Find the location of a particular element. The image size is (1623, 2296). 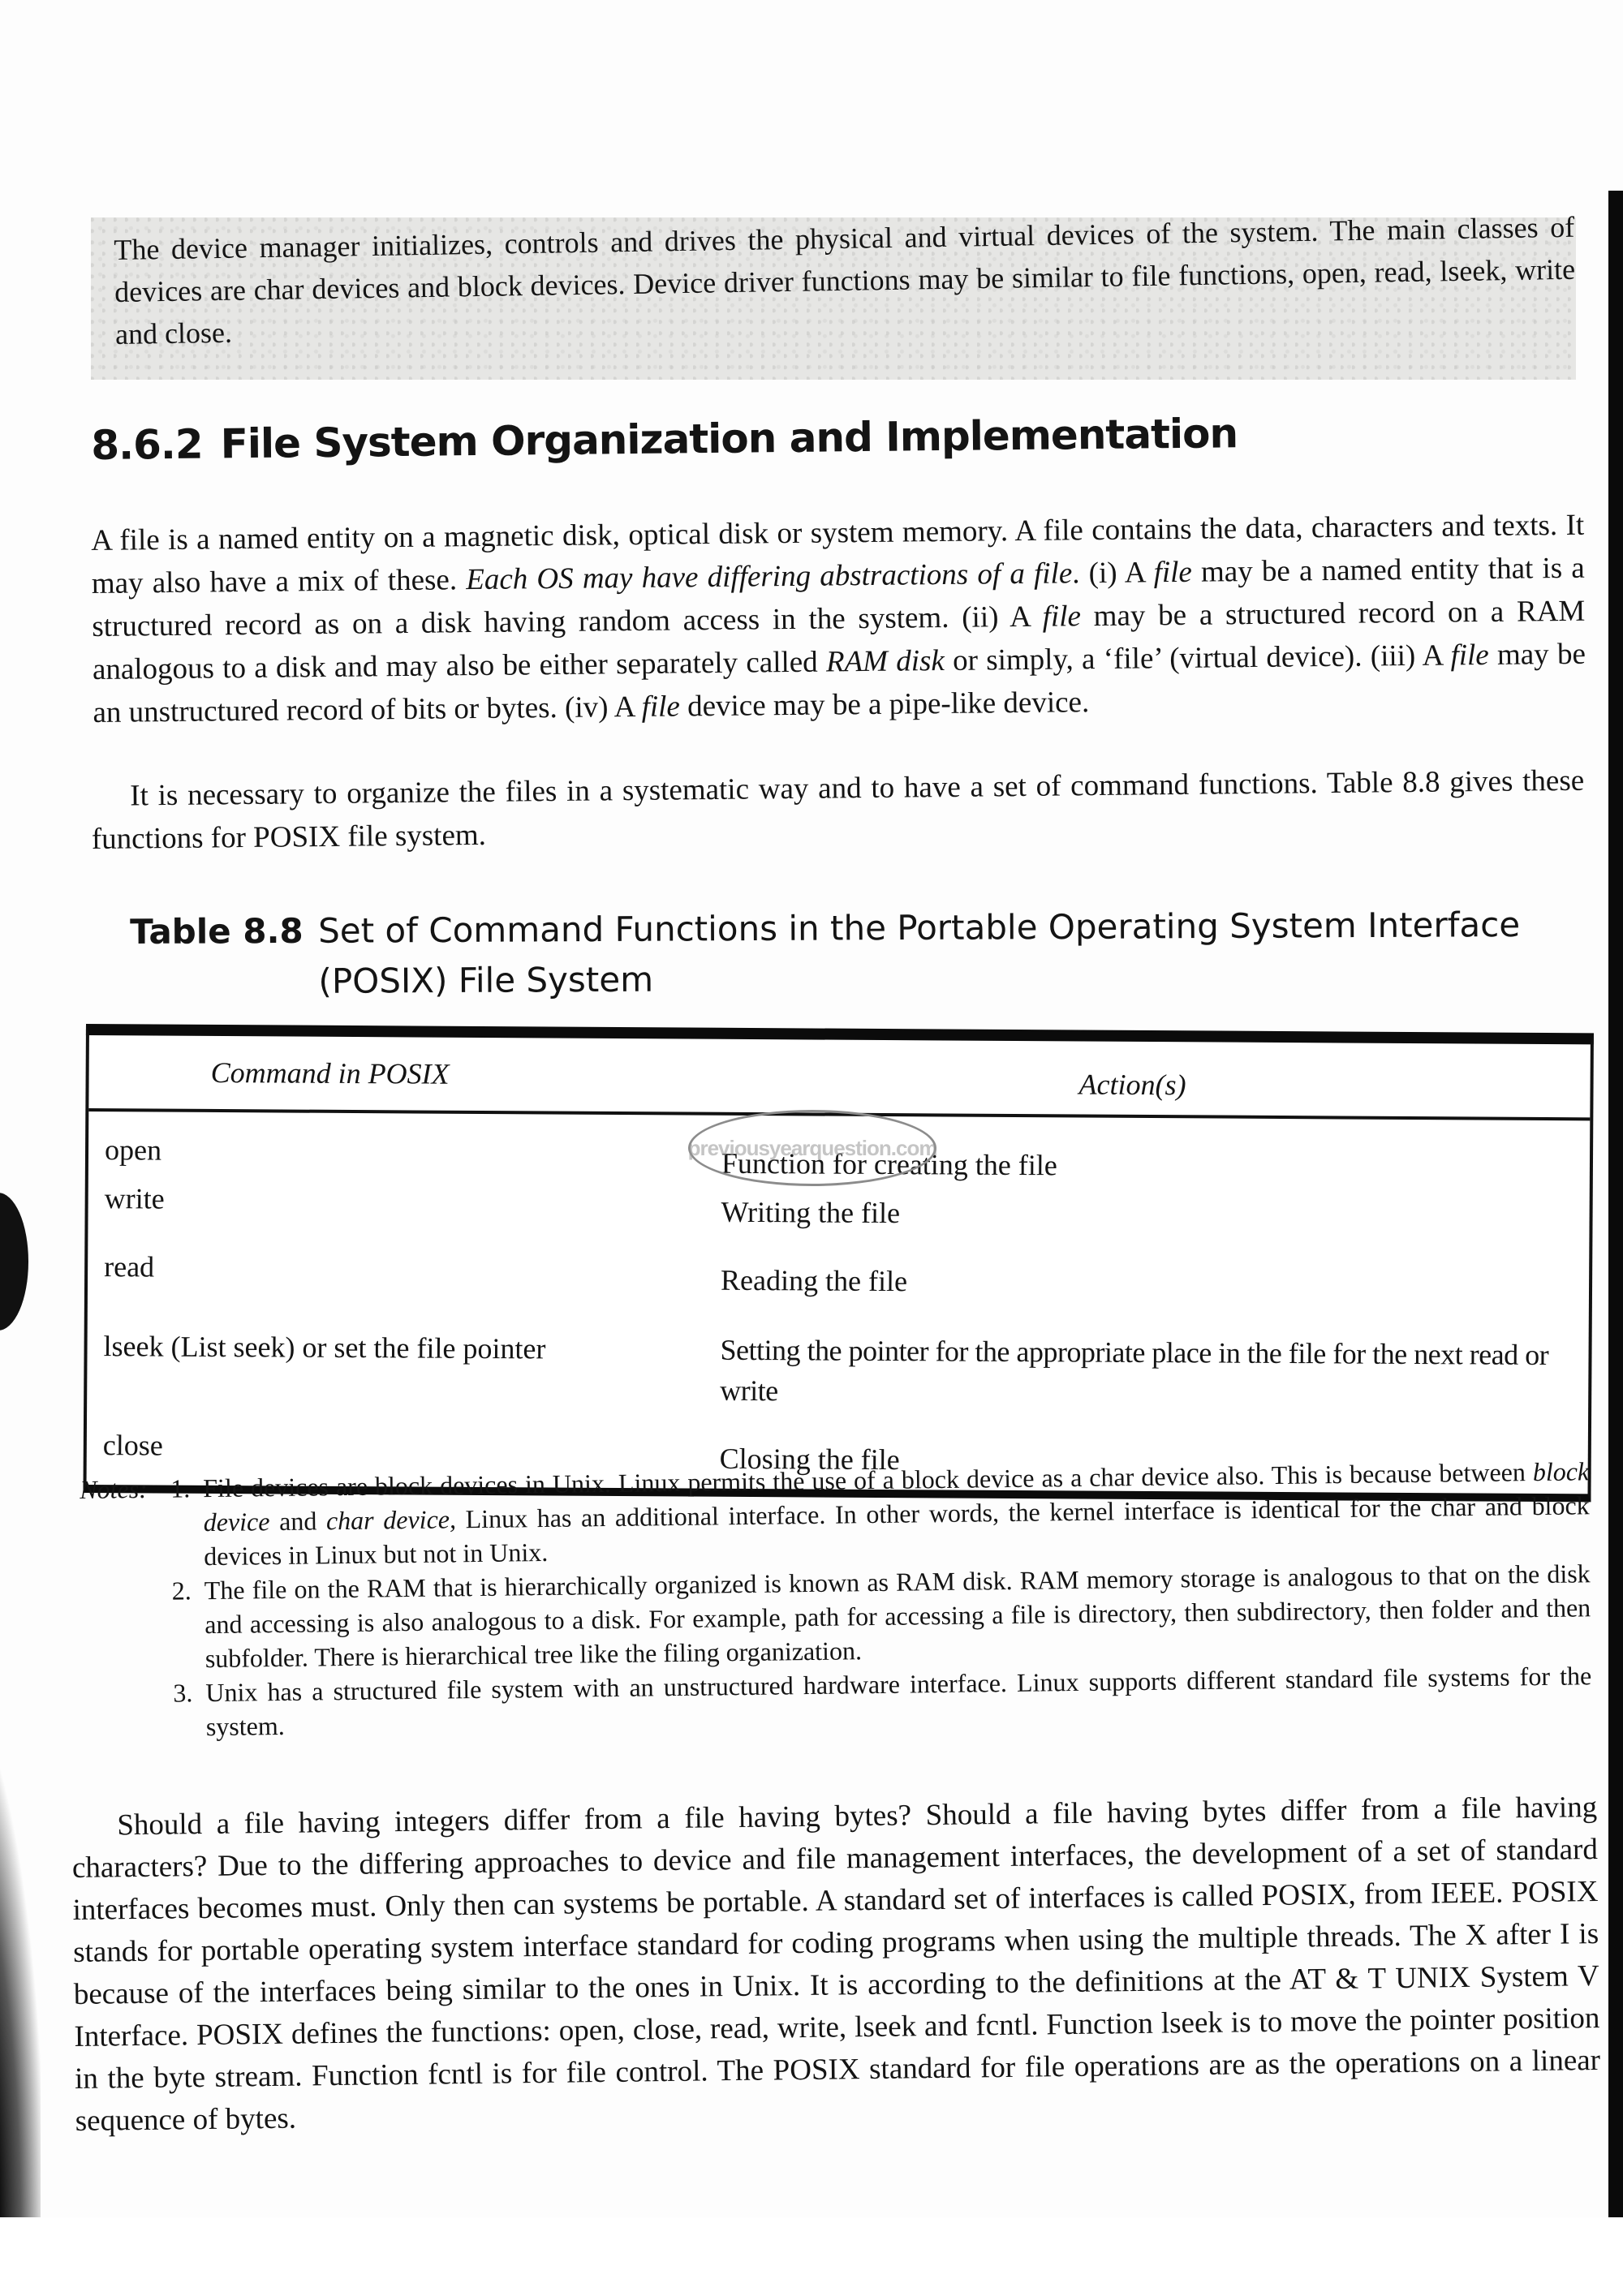

italic-text-run: char device, is located at coordinates (391, 1520).